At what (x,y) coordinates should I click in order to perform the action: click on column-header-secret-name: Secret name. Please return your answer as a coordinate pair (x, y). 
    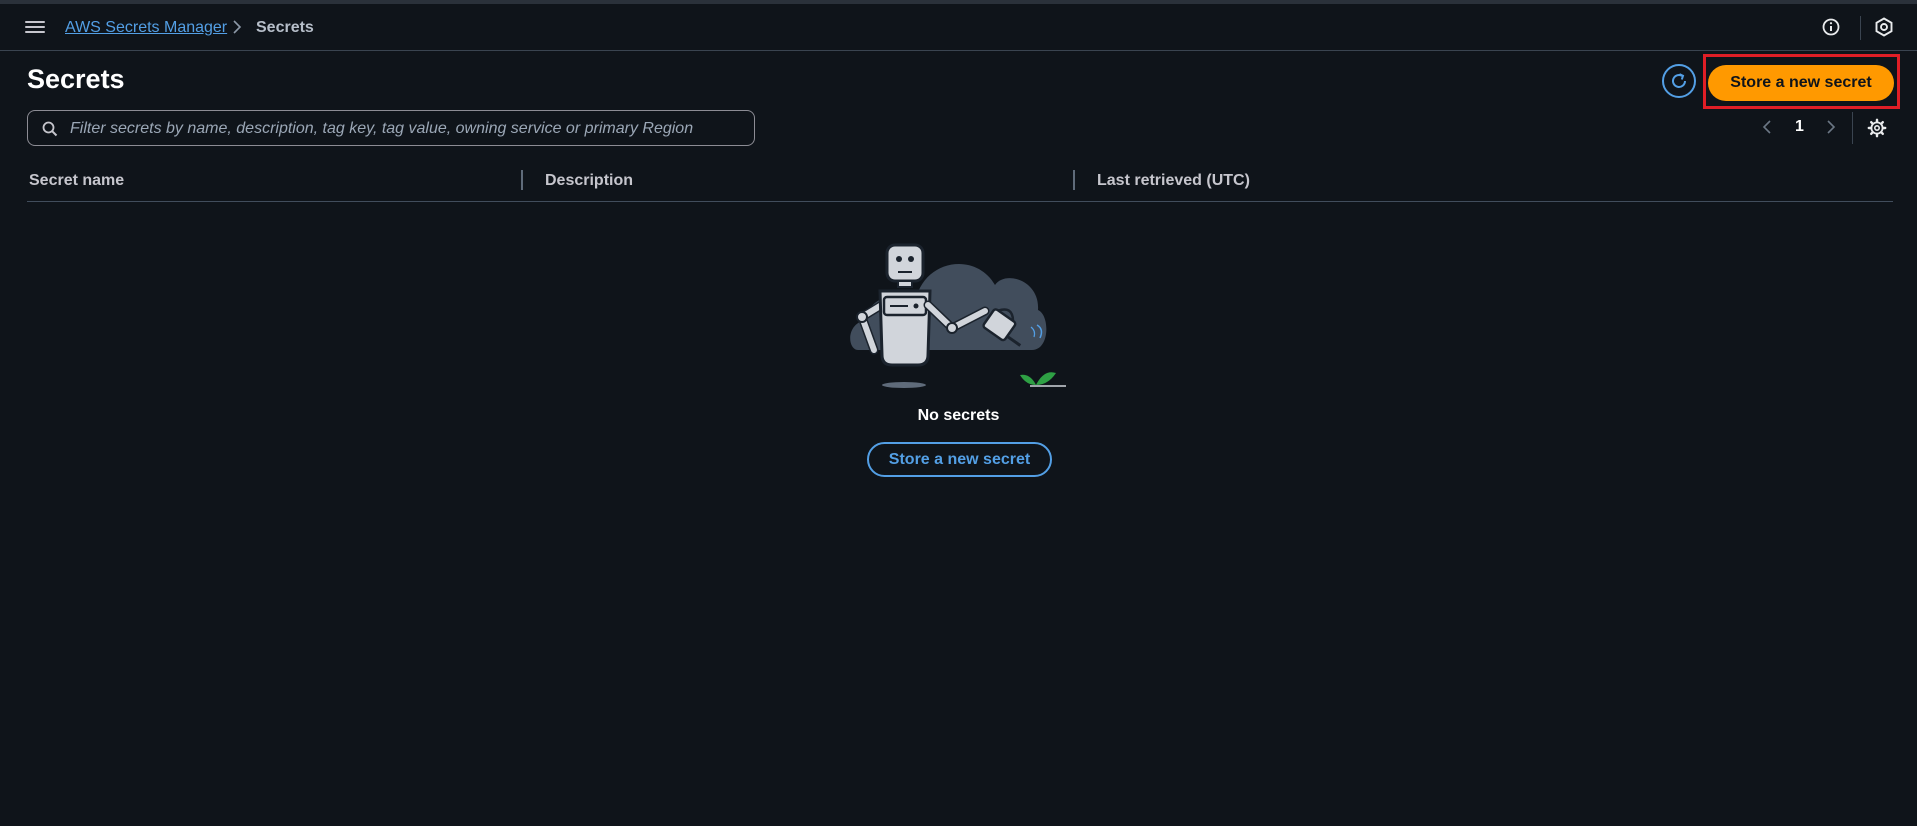
    Looking at the image, I should click on (76, 181).